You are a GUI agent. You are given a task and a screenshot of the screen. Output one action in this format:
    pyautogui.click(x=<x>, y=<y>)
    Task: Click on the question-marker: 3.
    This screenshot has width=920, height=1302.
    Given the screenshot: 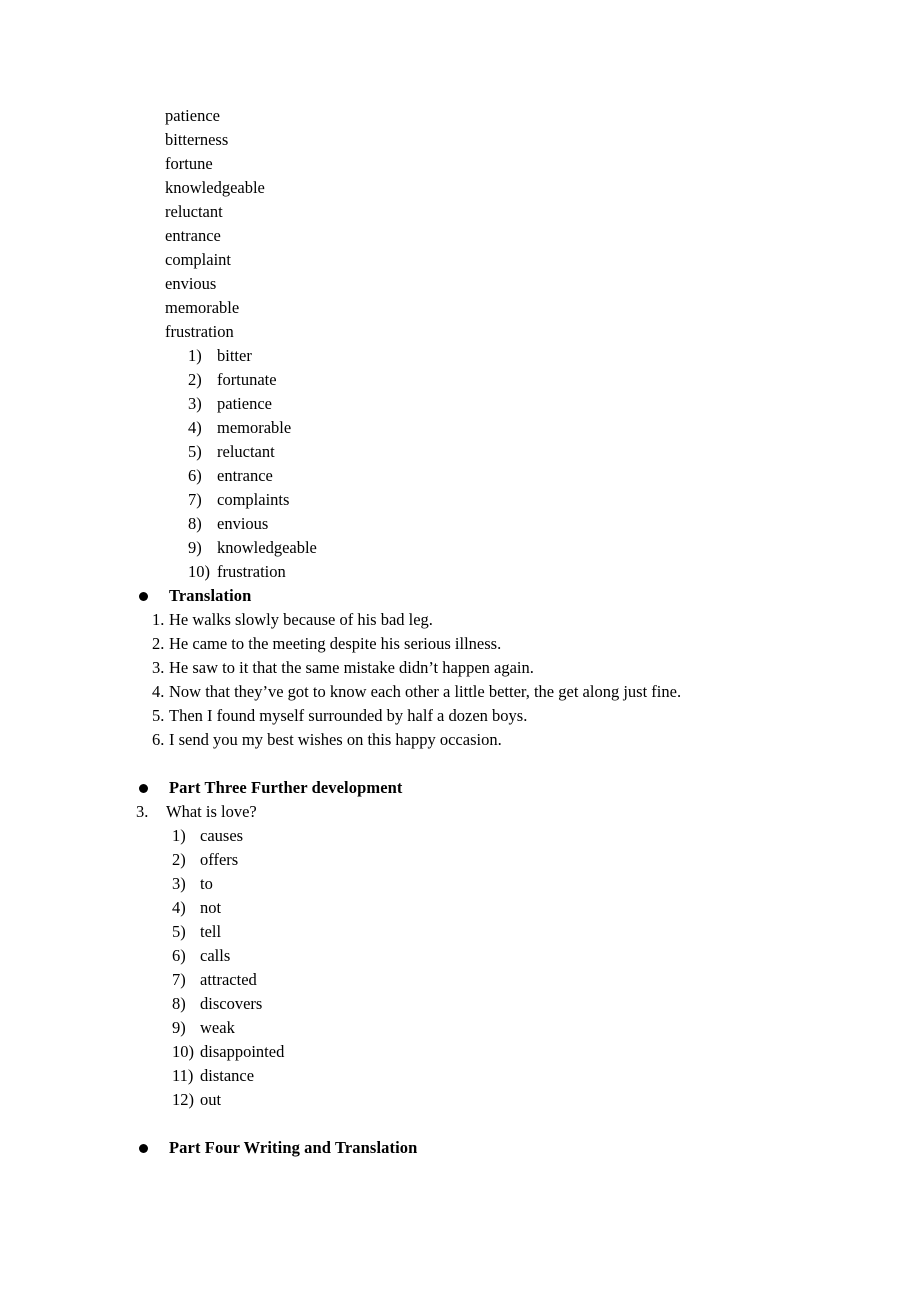 What is the action you would take?
    pyautogui.click(x=142, y=811)
    